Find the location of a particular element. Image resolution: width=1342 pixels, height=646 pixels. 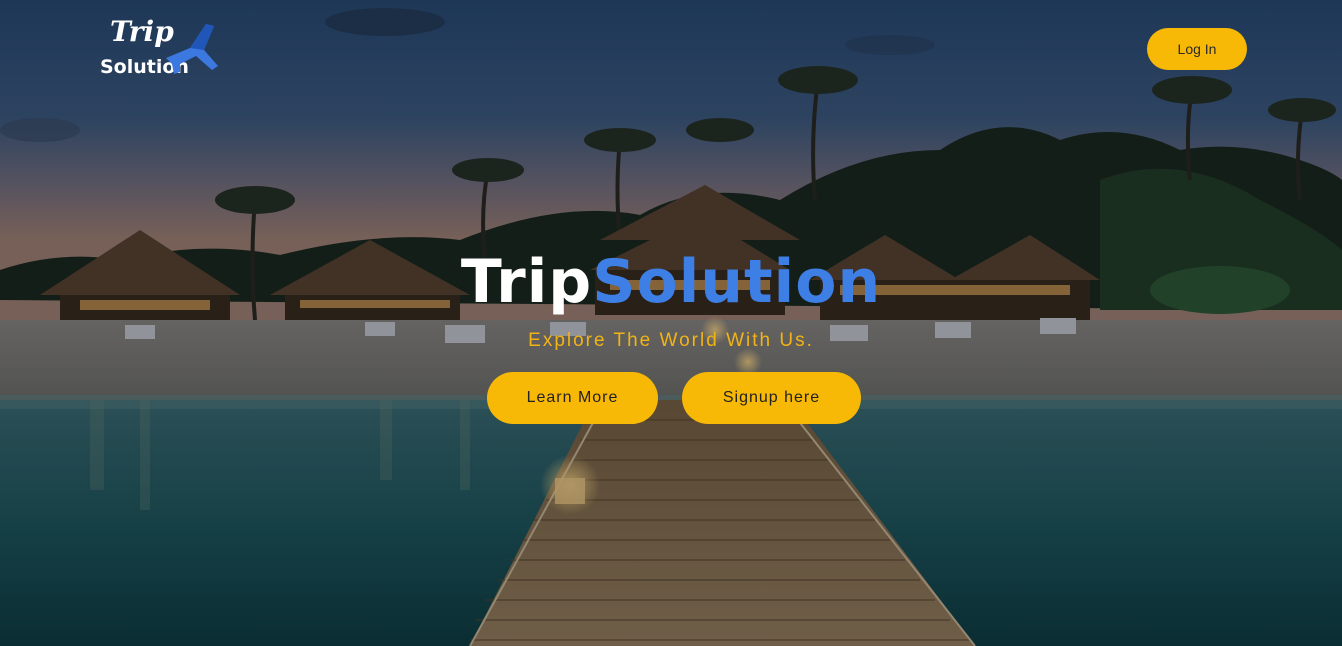

hero-tagline: Explore The World With Us. is located at coordinates (671, 340).